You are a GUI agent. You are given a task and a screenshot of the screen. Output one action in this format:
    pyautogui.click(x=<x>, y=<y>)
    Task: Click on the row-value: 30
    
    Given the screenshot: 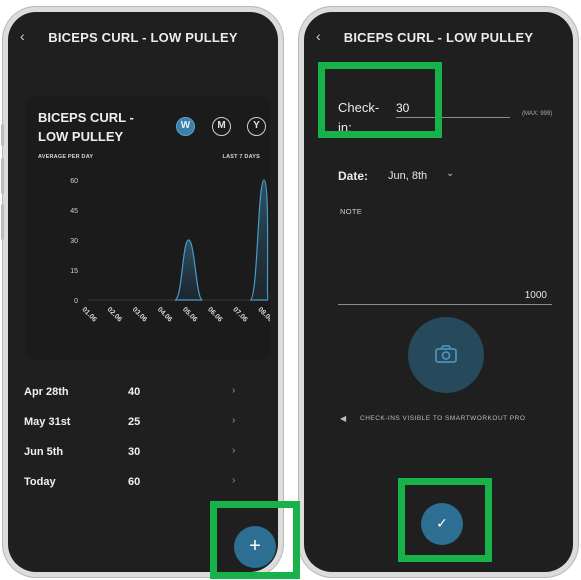 What is the action you would take?
    pyautogui.click(x=134, y=452)
    